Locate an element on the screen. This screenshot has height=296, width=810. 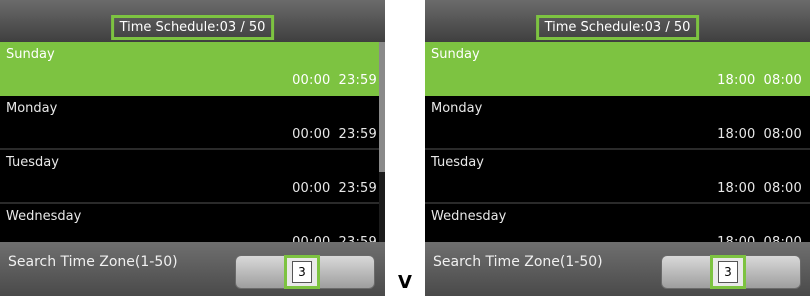
list-item-monday: Monday 18:00 08:00 is located at coordinates (617, 123).